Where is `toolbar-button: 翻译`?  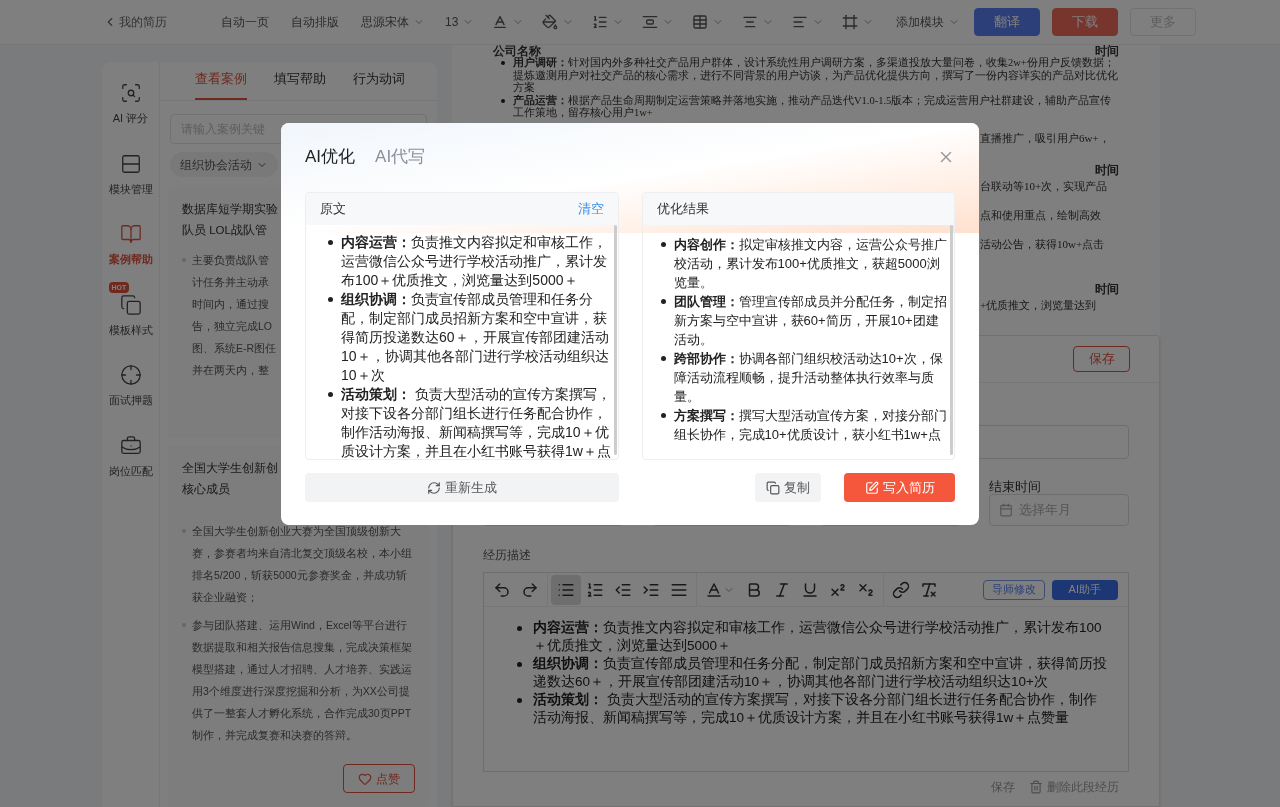
toolbar-button: 翻译 is located at coordinates (1007, 22).